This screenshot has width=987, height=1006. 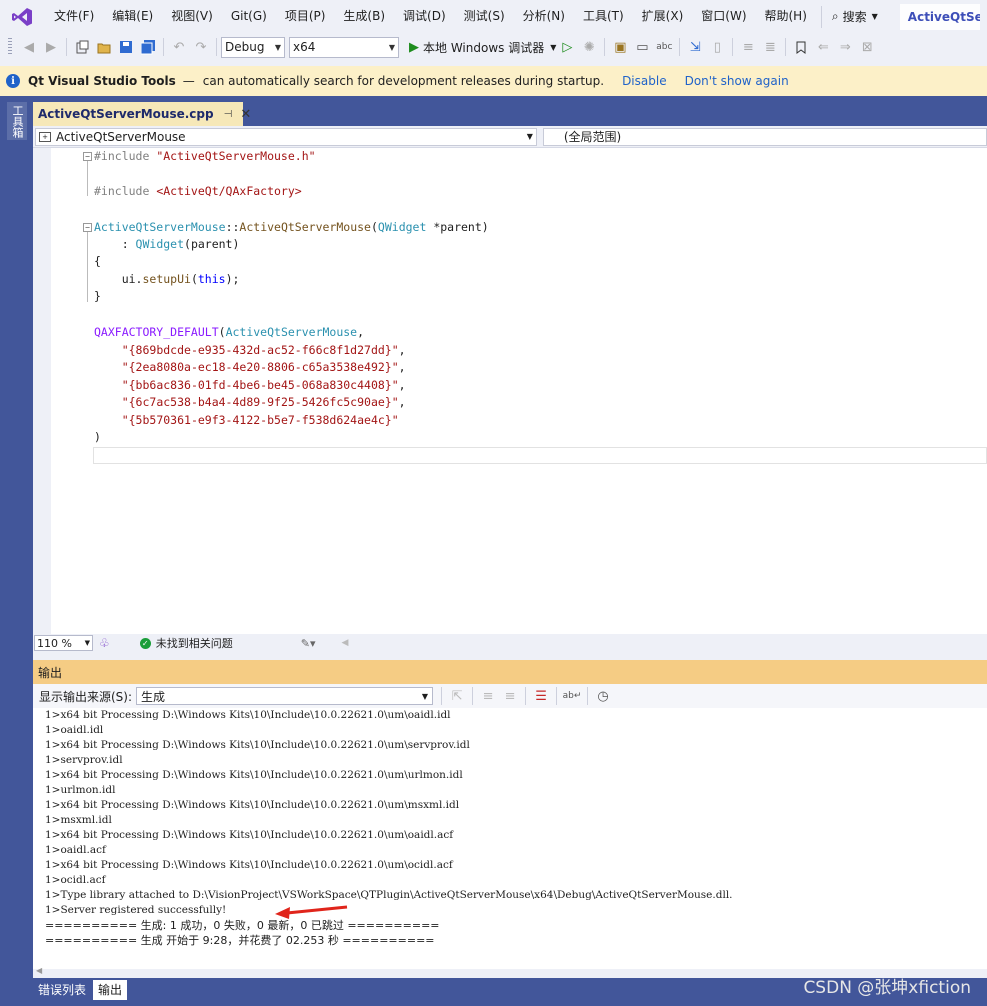 What do you see at coordinates (423, 16) in the screenshot?
I see `menu-debug: 调试(D)` at bounding box center [423, 16].